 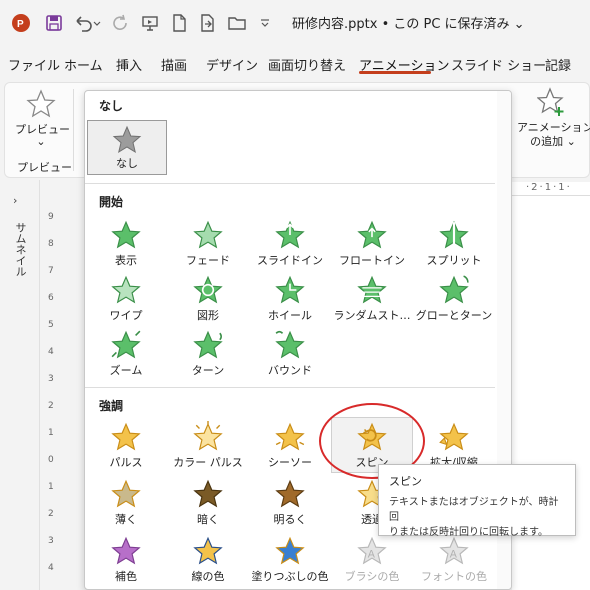 I want to click on animation-shape-item: 図形, so click(x=208, y=302).